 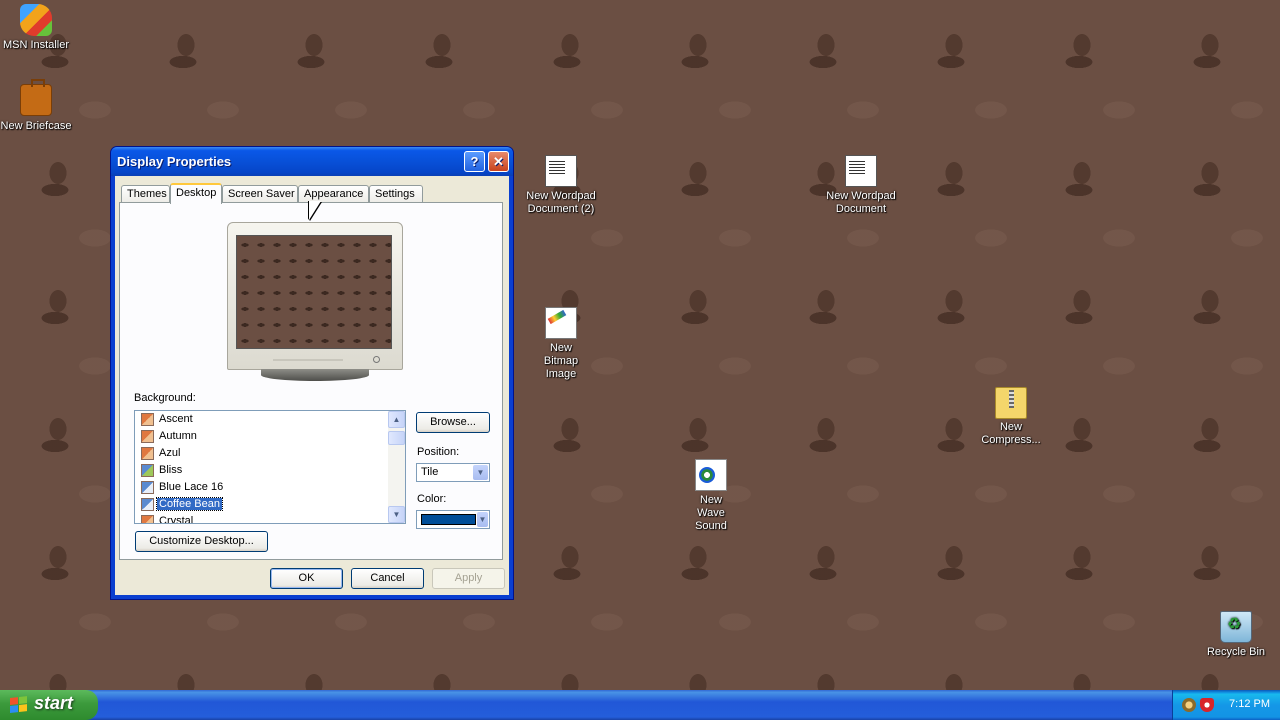 I want to click on desktop-icon-new-wordpad-document-2: New Wordpad Document (2), so click(x=561, y=185).